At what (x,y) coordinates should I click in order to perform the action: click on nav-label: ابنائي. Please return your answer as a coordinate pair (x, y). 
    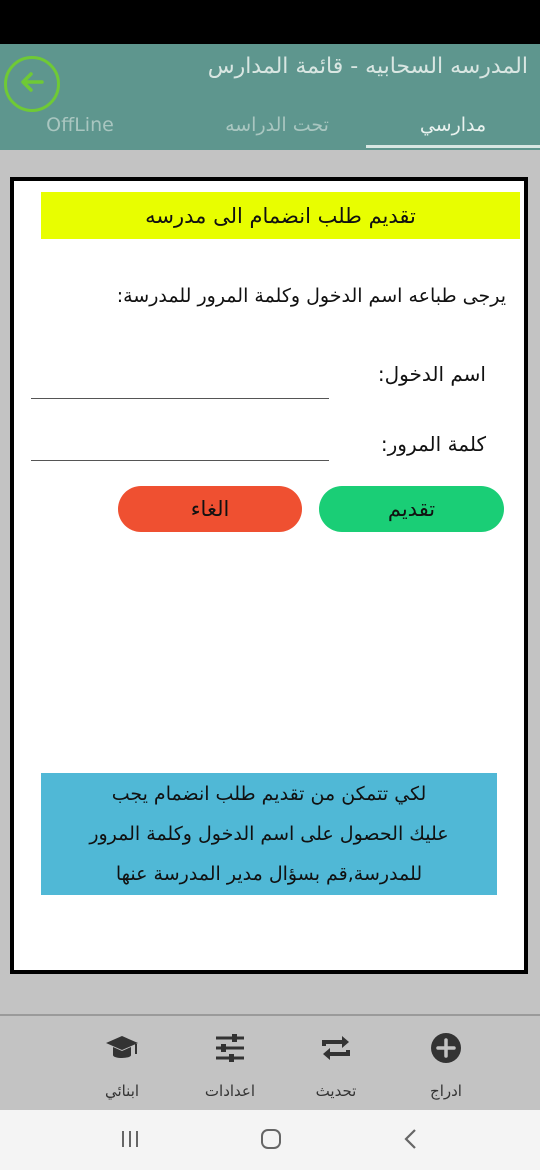
    Looking at the image, I should click on (122, 1091).